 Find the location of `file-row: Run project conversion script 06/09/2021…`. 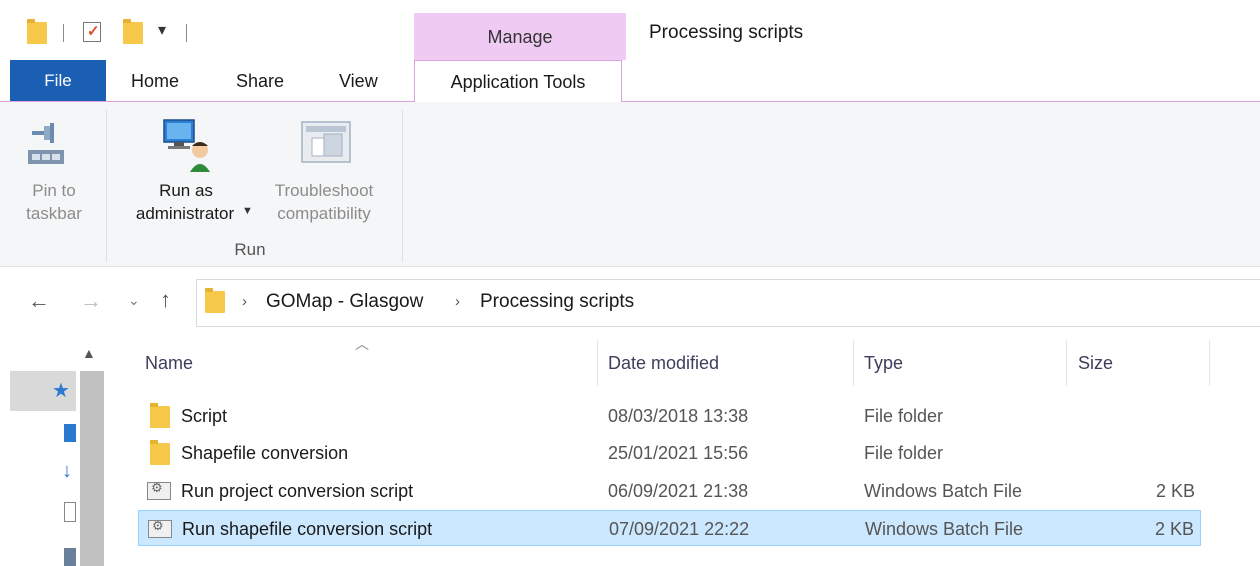

file-row: Run project conversion script 06/09/2021… is located at coordinates (669, 491).